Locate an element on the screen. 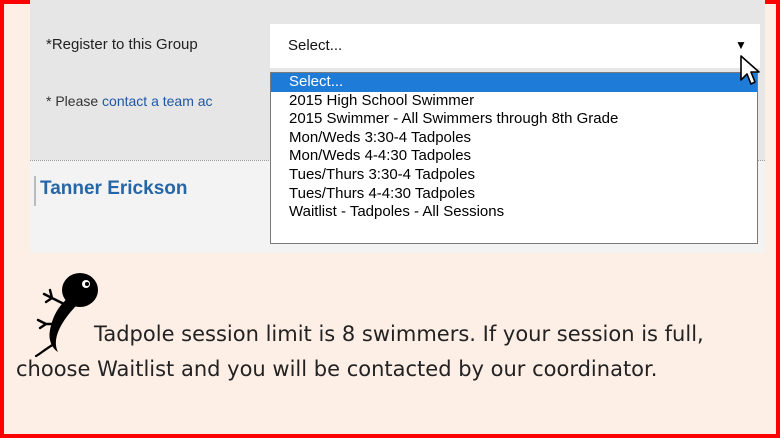  option-waitlist: Waitlist - Tadpoles - All Sessions is located at coordinates (514, 212).